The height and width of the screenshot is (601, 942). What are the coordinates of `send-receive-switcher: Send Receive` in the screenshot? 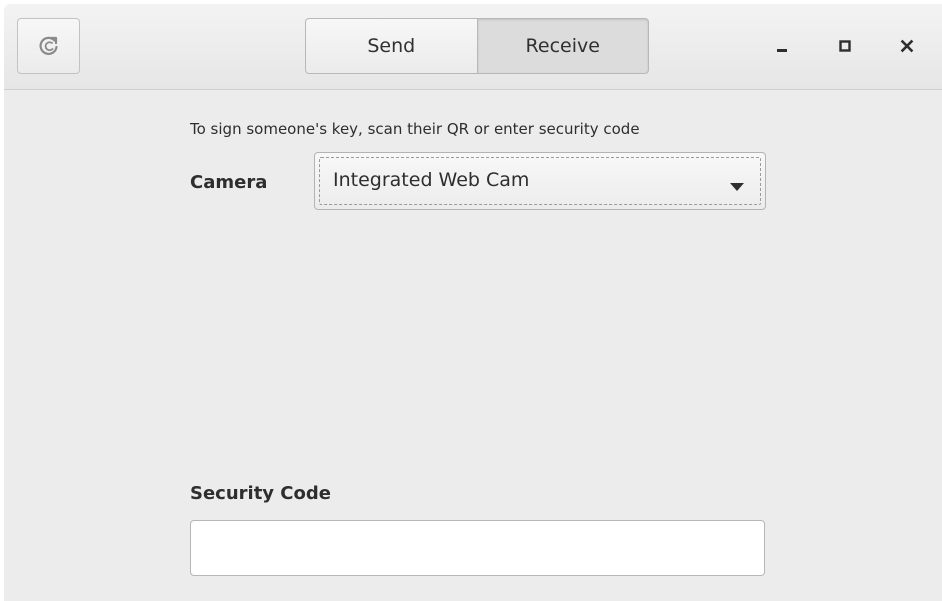 It's located at (477, 46).